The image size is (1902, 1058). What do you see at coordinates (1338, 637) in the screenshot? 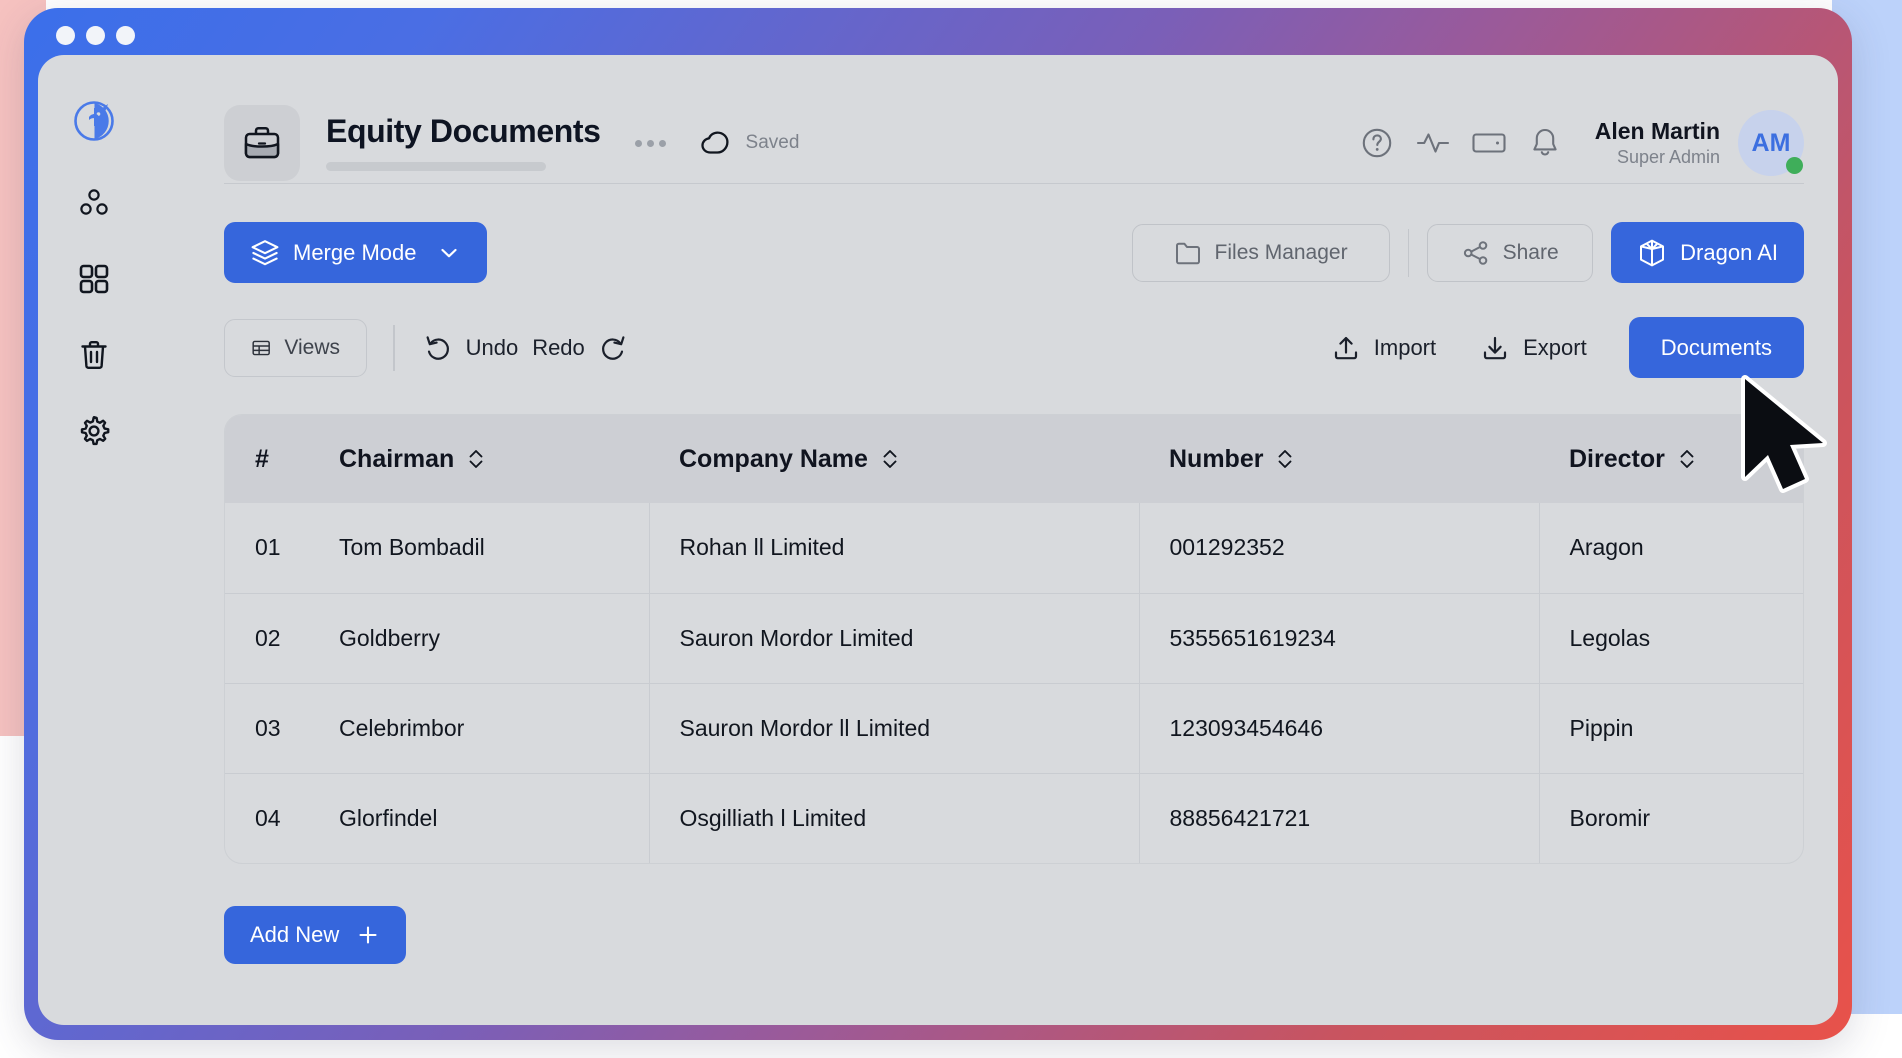
I see `cell-number: 5355651619234` at bounding box center [1338, 637].